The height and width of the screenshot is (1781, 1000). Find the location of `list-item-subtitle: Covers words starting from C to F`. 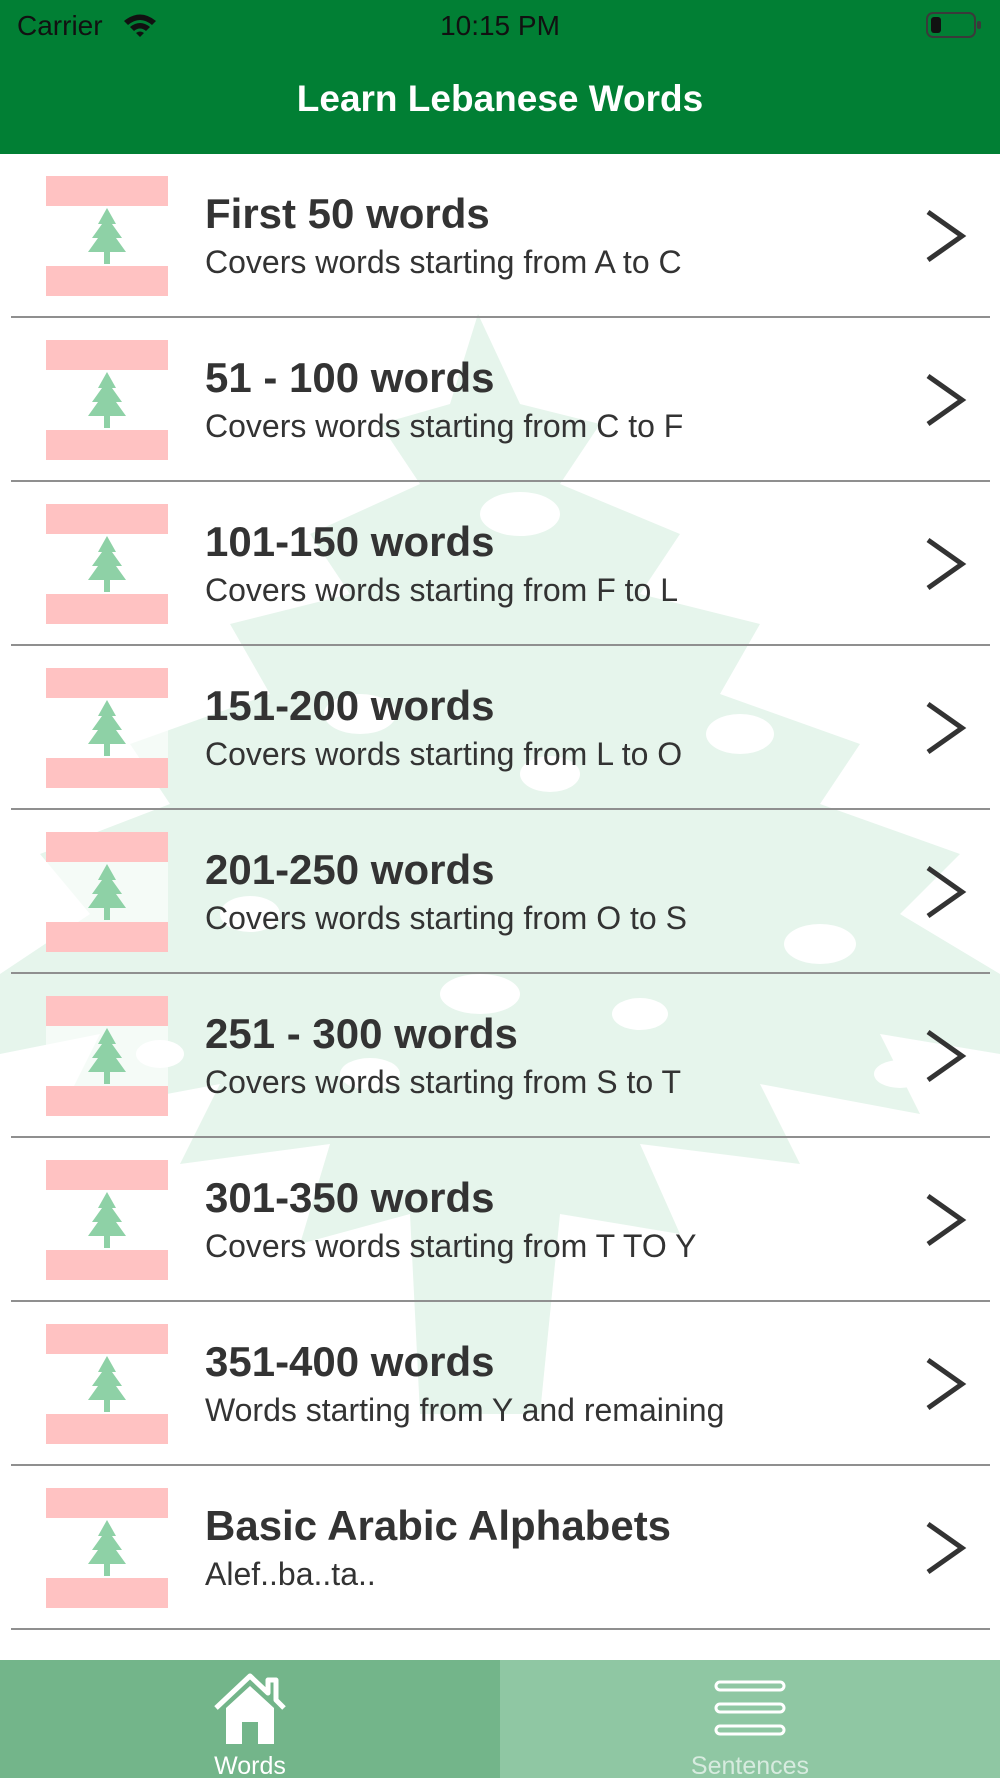

list-item-subtitle: Covers words starting from C to F is located at coordinates (444, 426).